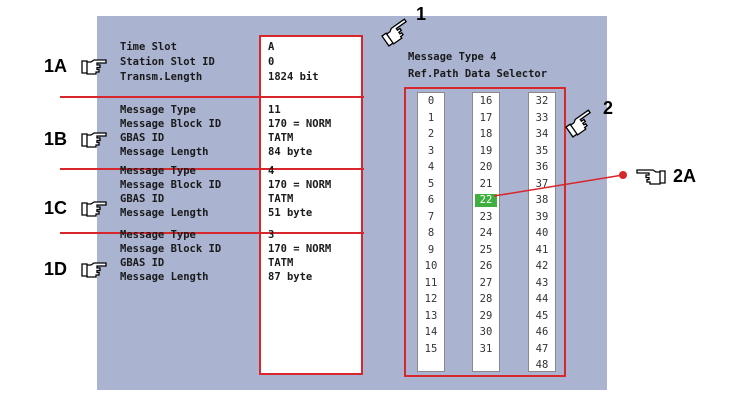 This screenshot has height=394, width=734. I want to click on callout-1a: 1A, so click(56, 66).